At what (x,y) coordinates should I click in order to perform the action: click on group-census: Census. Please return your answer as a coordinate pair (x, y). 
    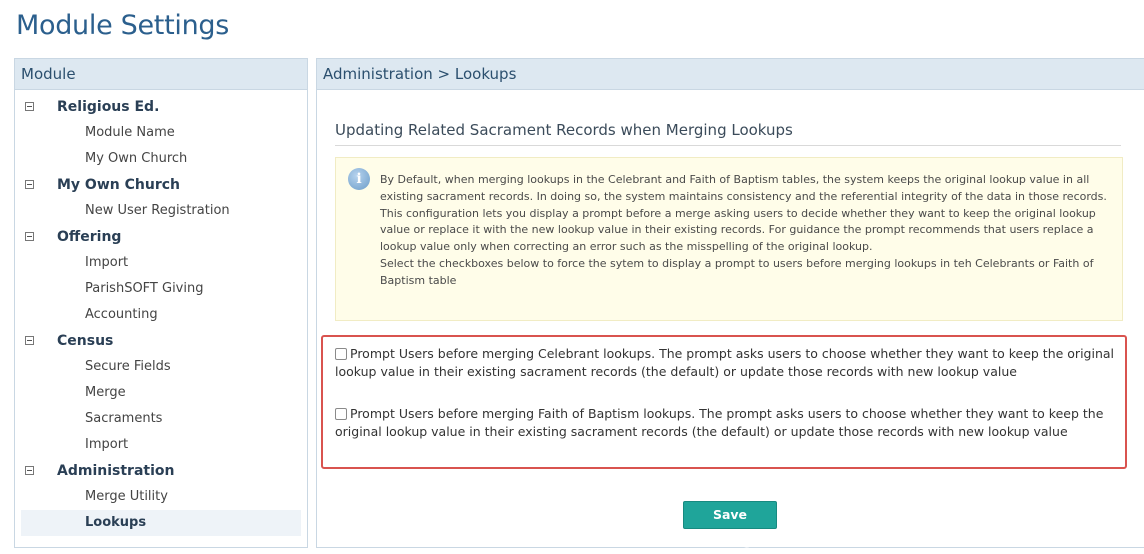
    Looking at the image, I should click on (161, 341).